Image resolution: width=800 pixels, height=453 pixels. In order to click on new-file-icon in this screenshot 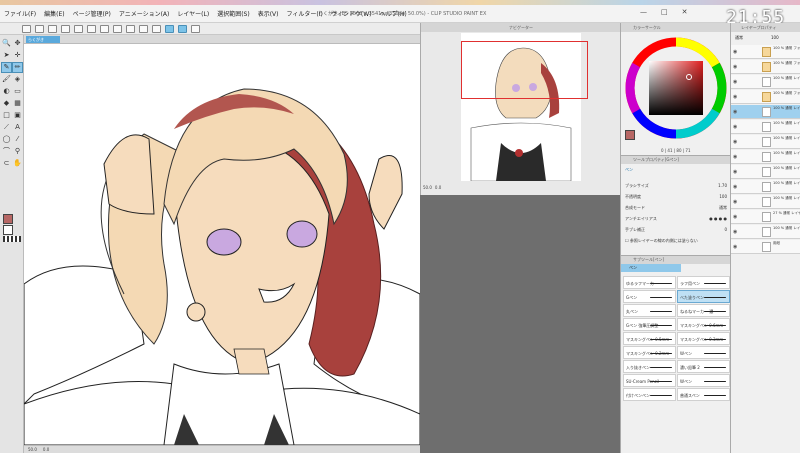, I will do `click(26, 28)`.